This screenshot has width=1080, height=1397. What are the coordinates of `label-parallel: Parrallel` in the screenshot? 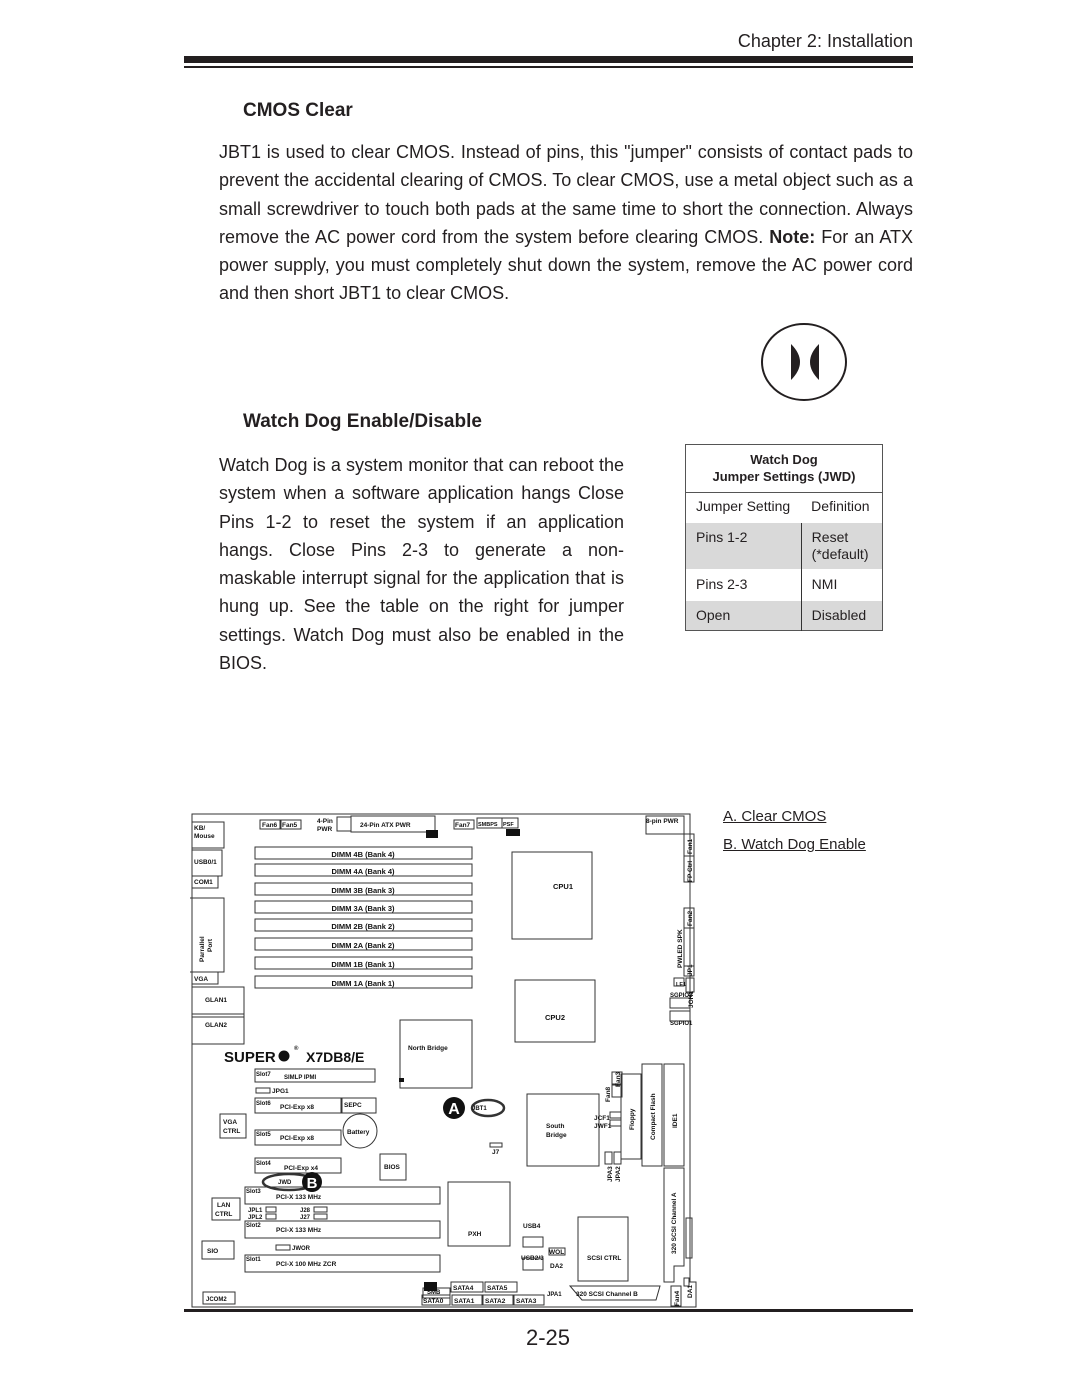 It's located at (202, 949).